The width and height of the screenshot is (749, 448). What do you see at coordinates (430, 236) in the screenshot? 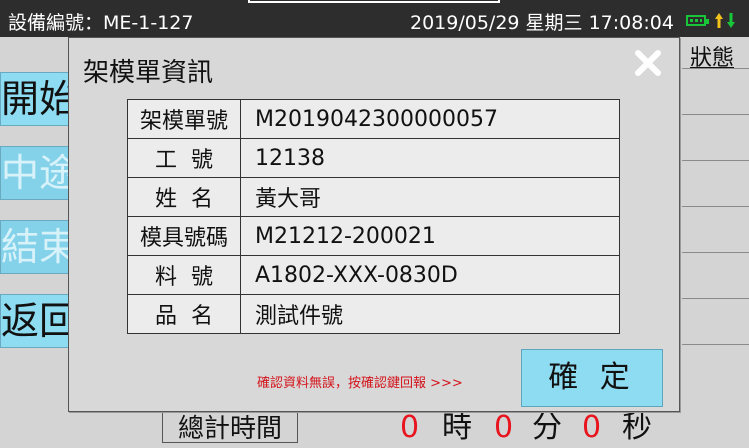
I see `row-value: M21212-200021` at bounding box center [430, 236].